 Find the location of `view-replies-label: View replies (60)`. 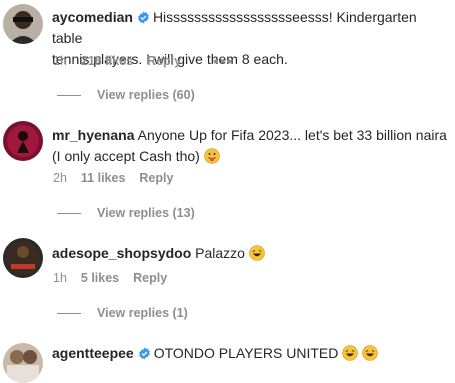

view-replies-label: View replies (60) is located at coordinates (146, 95).